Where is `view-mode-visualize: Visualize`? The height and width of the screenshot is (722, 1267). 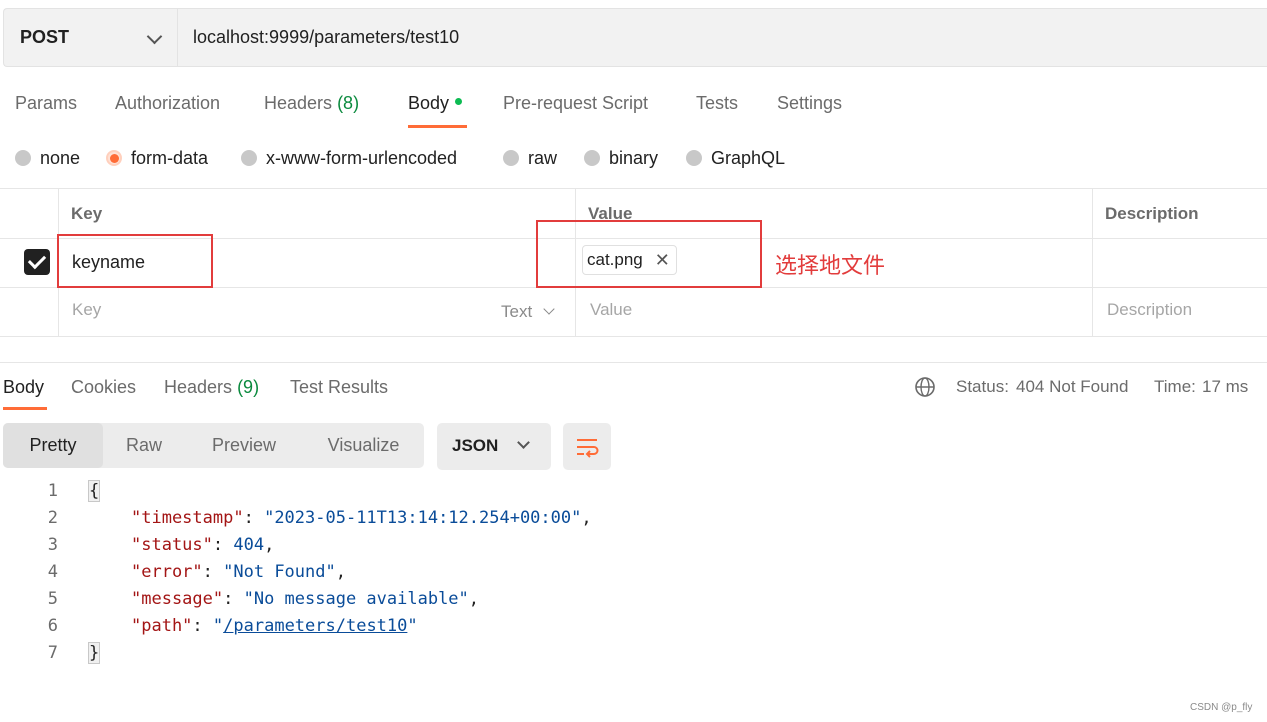
view-mode-visualize: Visualize is located at coordinates (363, 445).